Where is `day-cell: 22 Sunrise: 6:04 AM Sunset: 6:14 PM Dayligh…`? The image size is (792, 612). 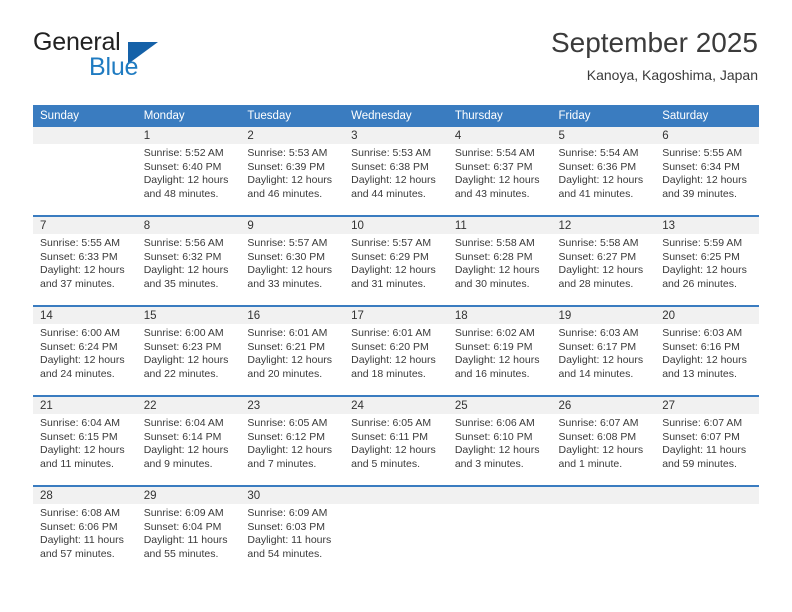
day-cell: 22 Sunrise: 6:04 AM Sunset: 6:14 PM Dayligh… is located at coordinates (188, 441).